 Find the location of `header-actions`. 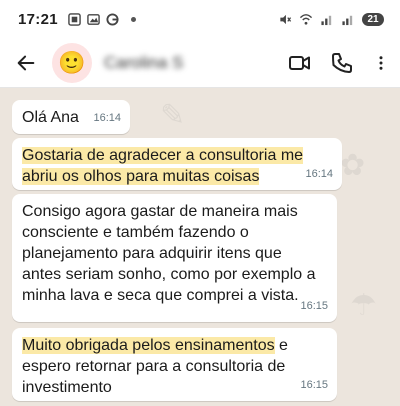

header-actions is located at coordinates (339, 63).